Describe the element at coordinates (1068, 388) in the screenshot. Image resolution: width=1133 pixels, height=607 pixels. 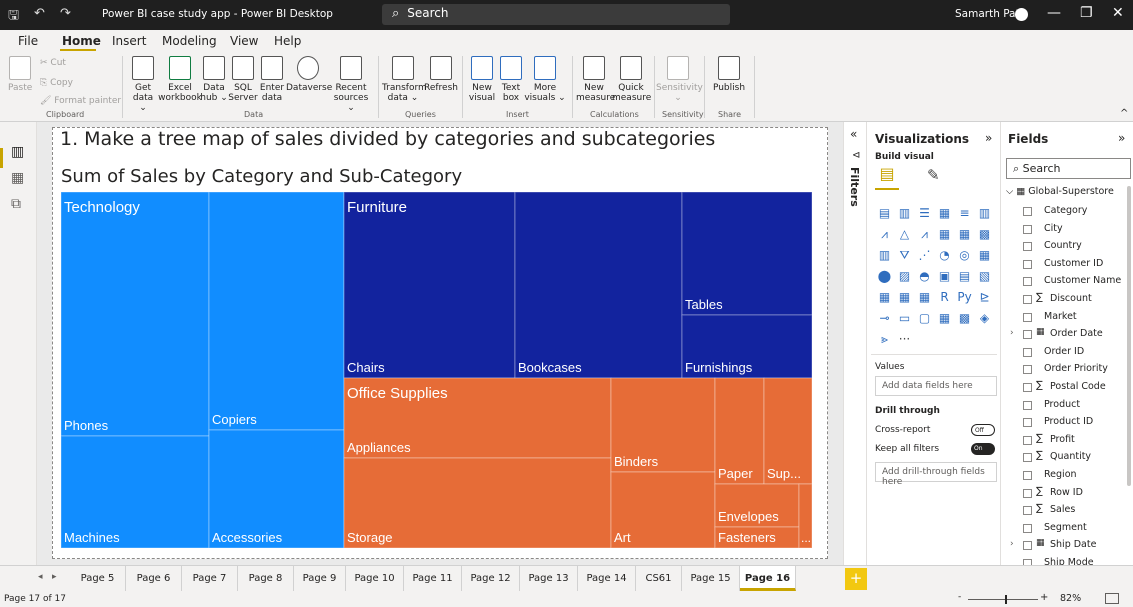
I see `field-item: ∑ Postal Code` at that location.